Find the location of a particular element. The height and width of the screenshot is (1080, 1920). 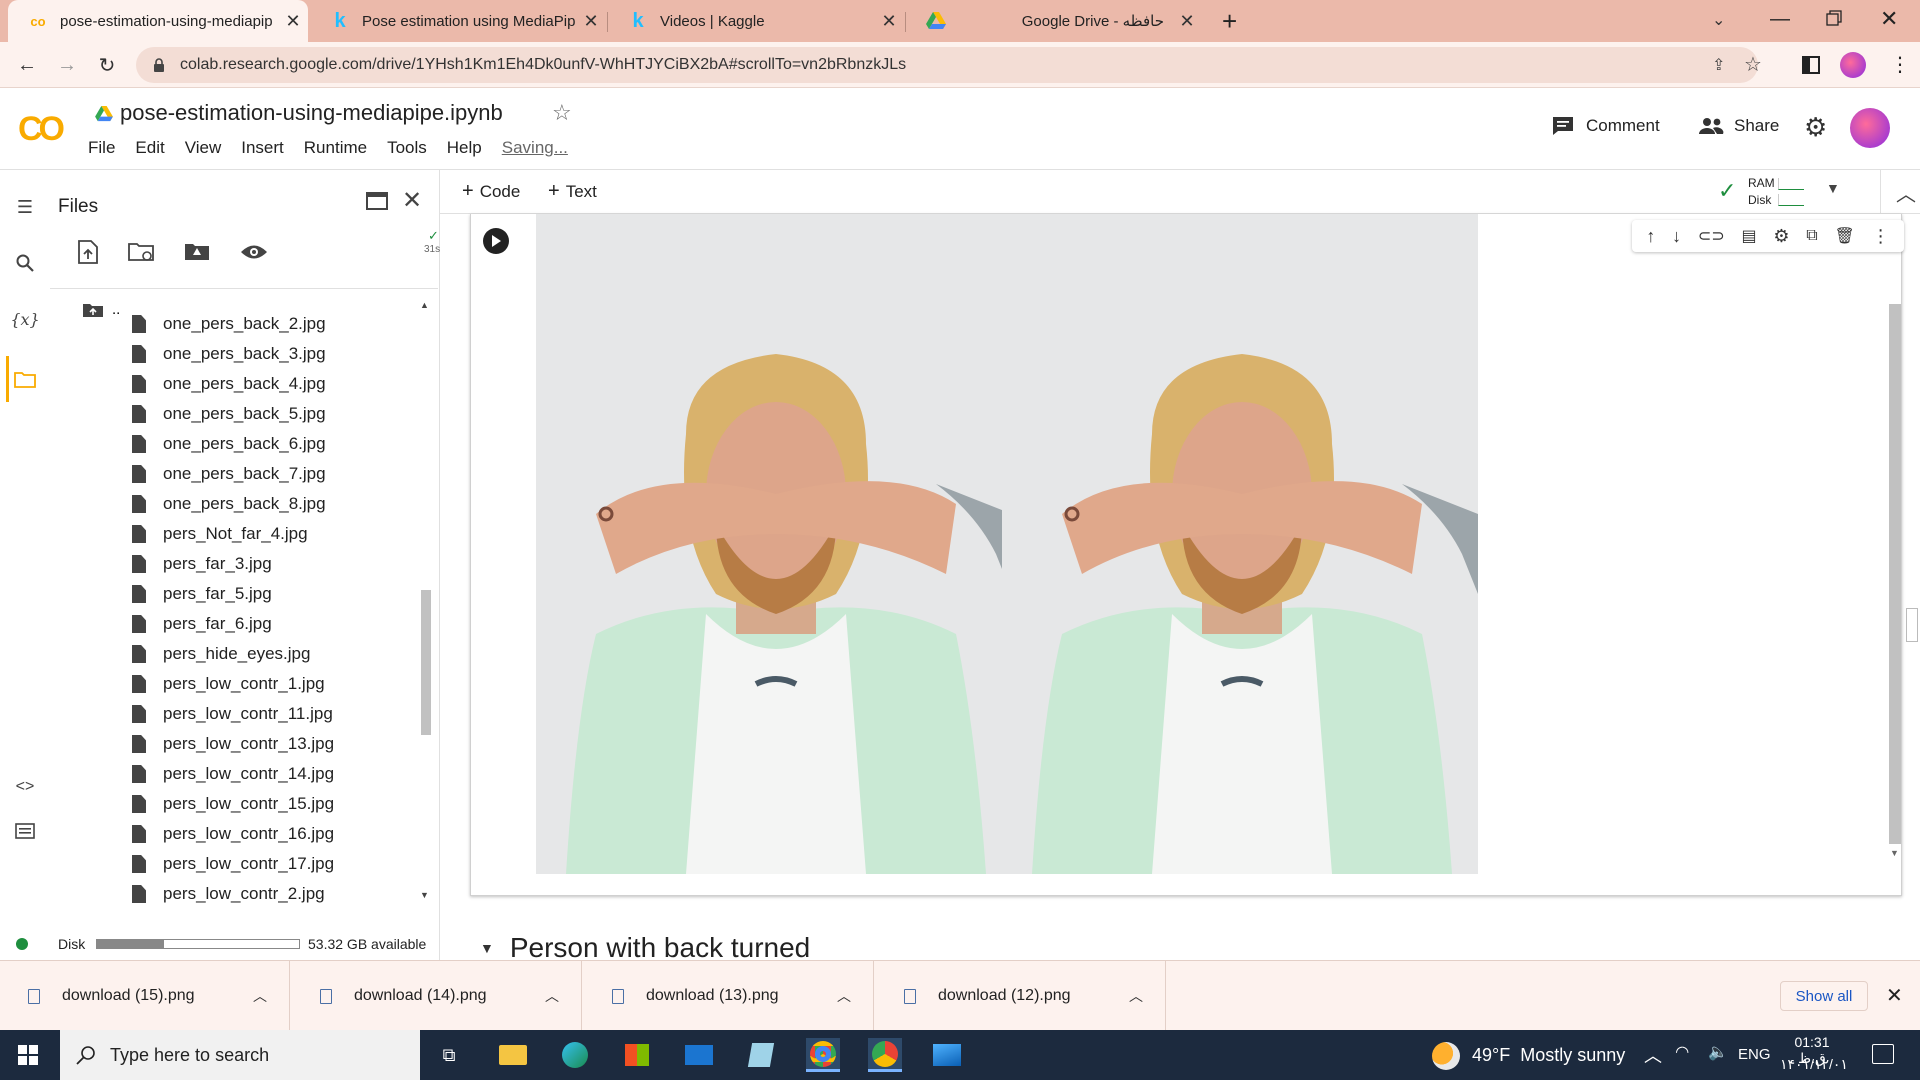

comment-button: Comment is located at coordinates (1606, 126).